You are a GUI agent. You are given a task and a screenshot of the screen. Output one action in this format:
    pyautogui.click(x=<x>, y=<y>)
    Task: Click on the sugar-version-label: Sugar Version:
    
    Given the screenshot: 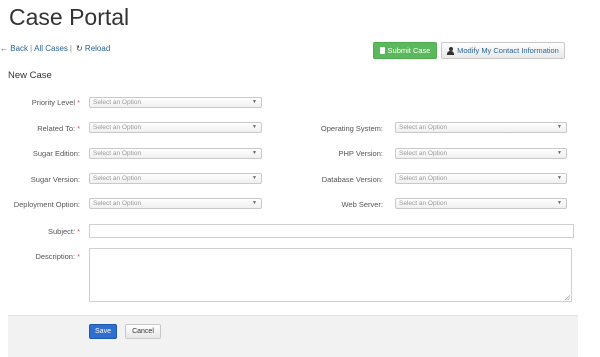 What is the action you would take?
    pyautogui.click(x=55, y=179)
    